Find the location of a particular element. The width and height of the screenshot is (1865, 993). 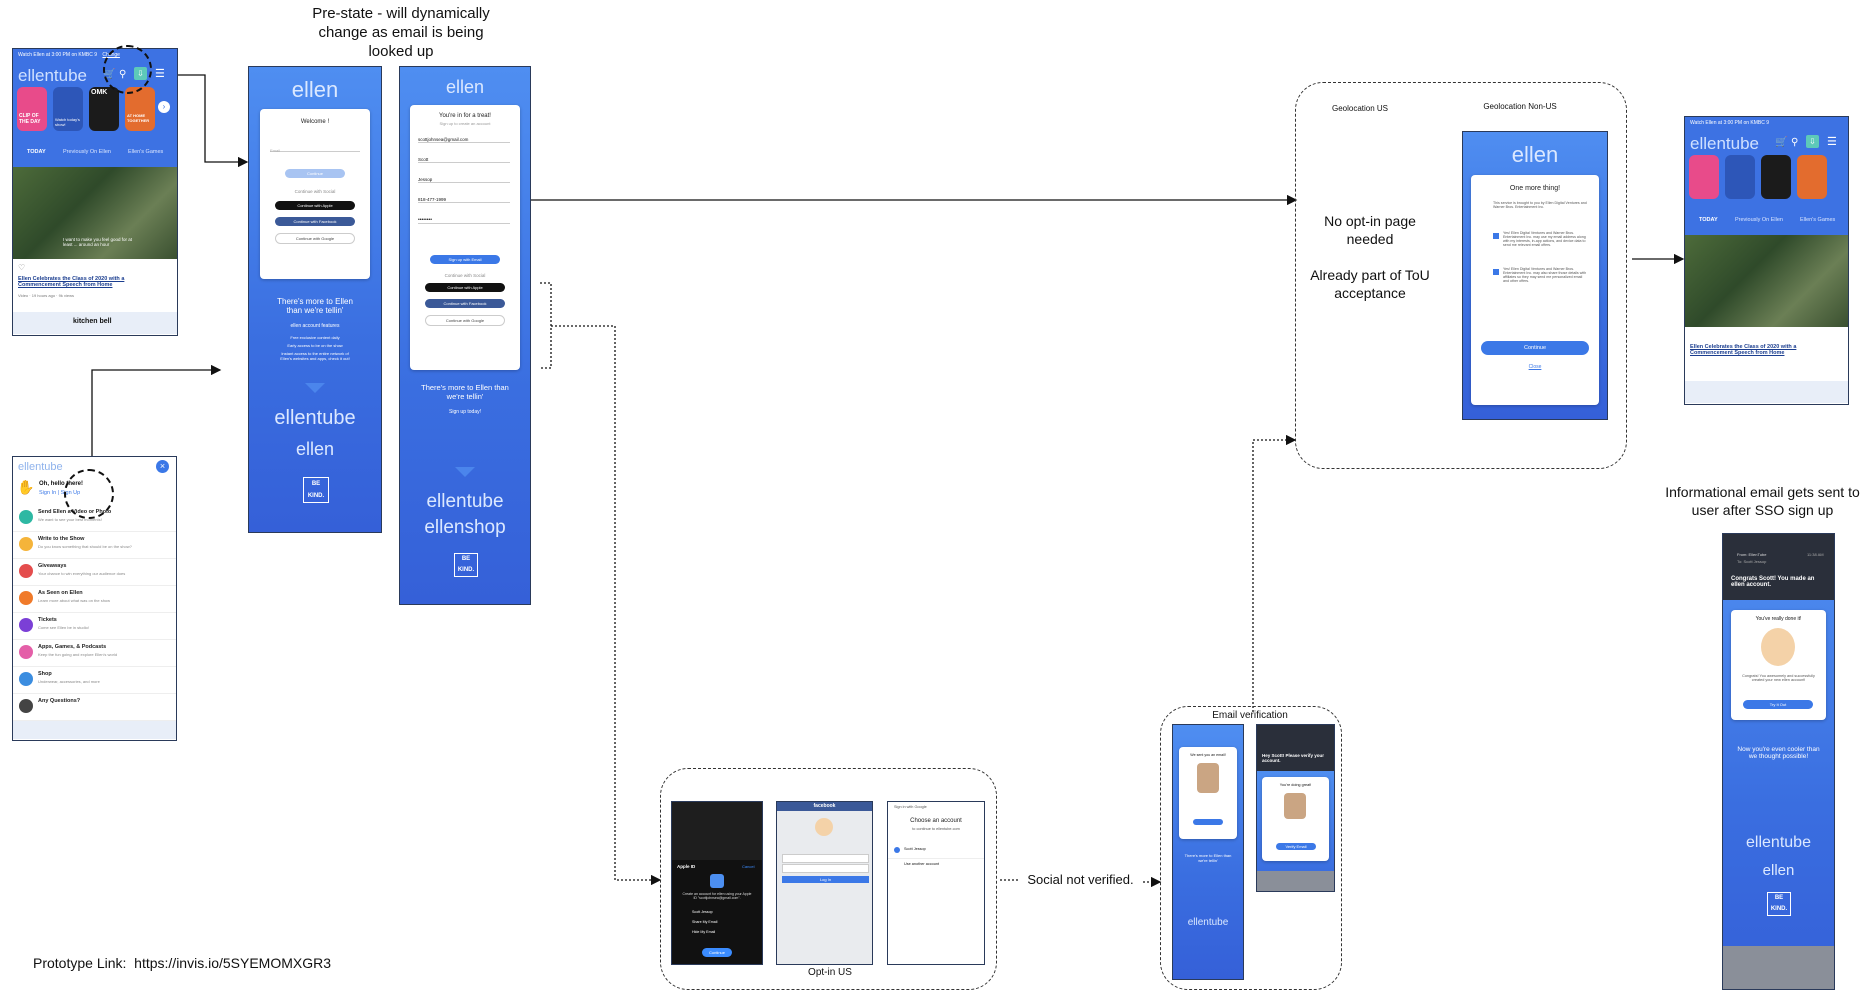

thumb-clip-of-day: CLIP OF THE DAY is located at coordinates (32, 109).